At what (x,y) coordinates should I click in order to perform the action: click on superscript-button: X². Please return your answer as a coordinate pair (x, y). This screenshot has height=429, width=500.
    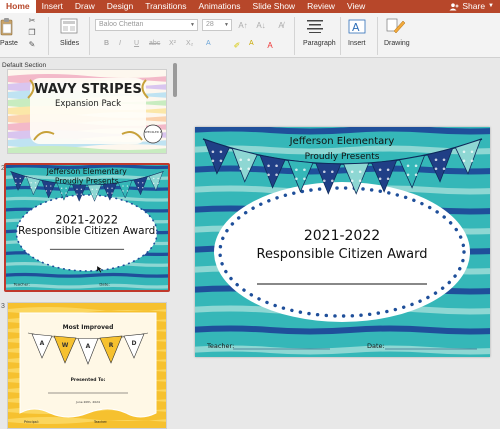
    Looking at the image, I should click on (172, 43).